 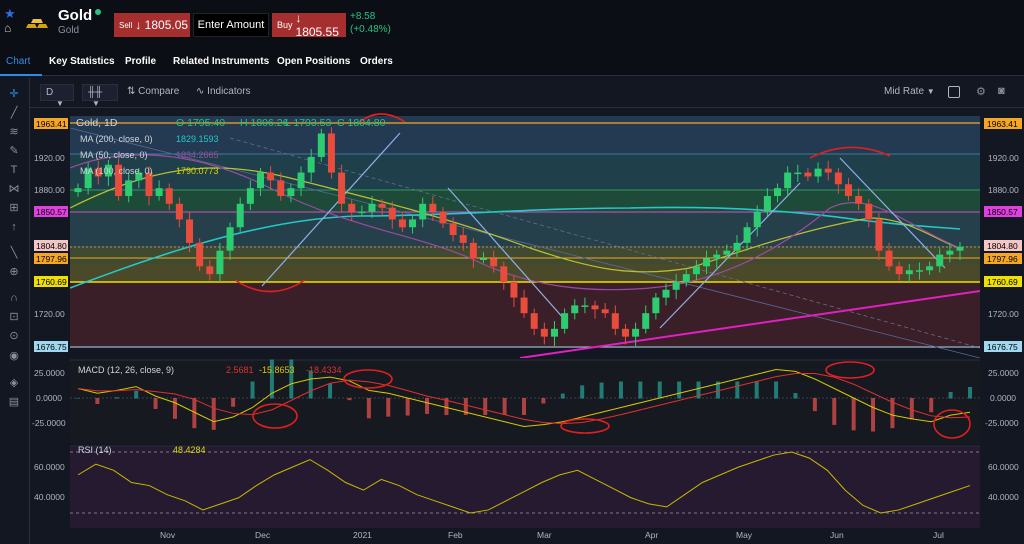 What do you see at coordinates (49, 398) in the screenshot?
I see `macd-left-tick-0: 0.0000` at bounding box center [49, 398].